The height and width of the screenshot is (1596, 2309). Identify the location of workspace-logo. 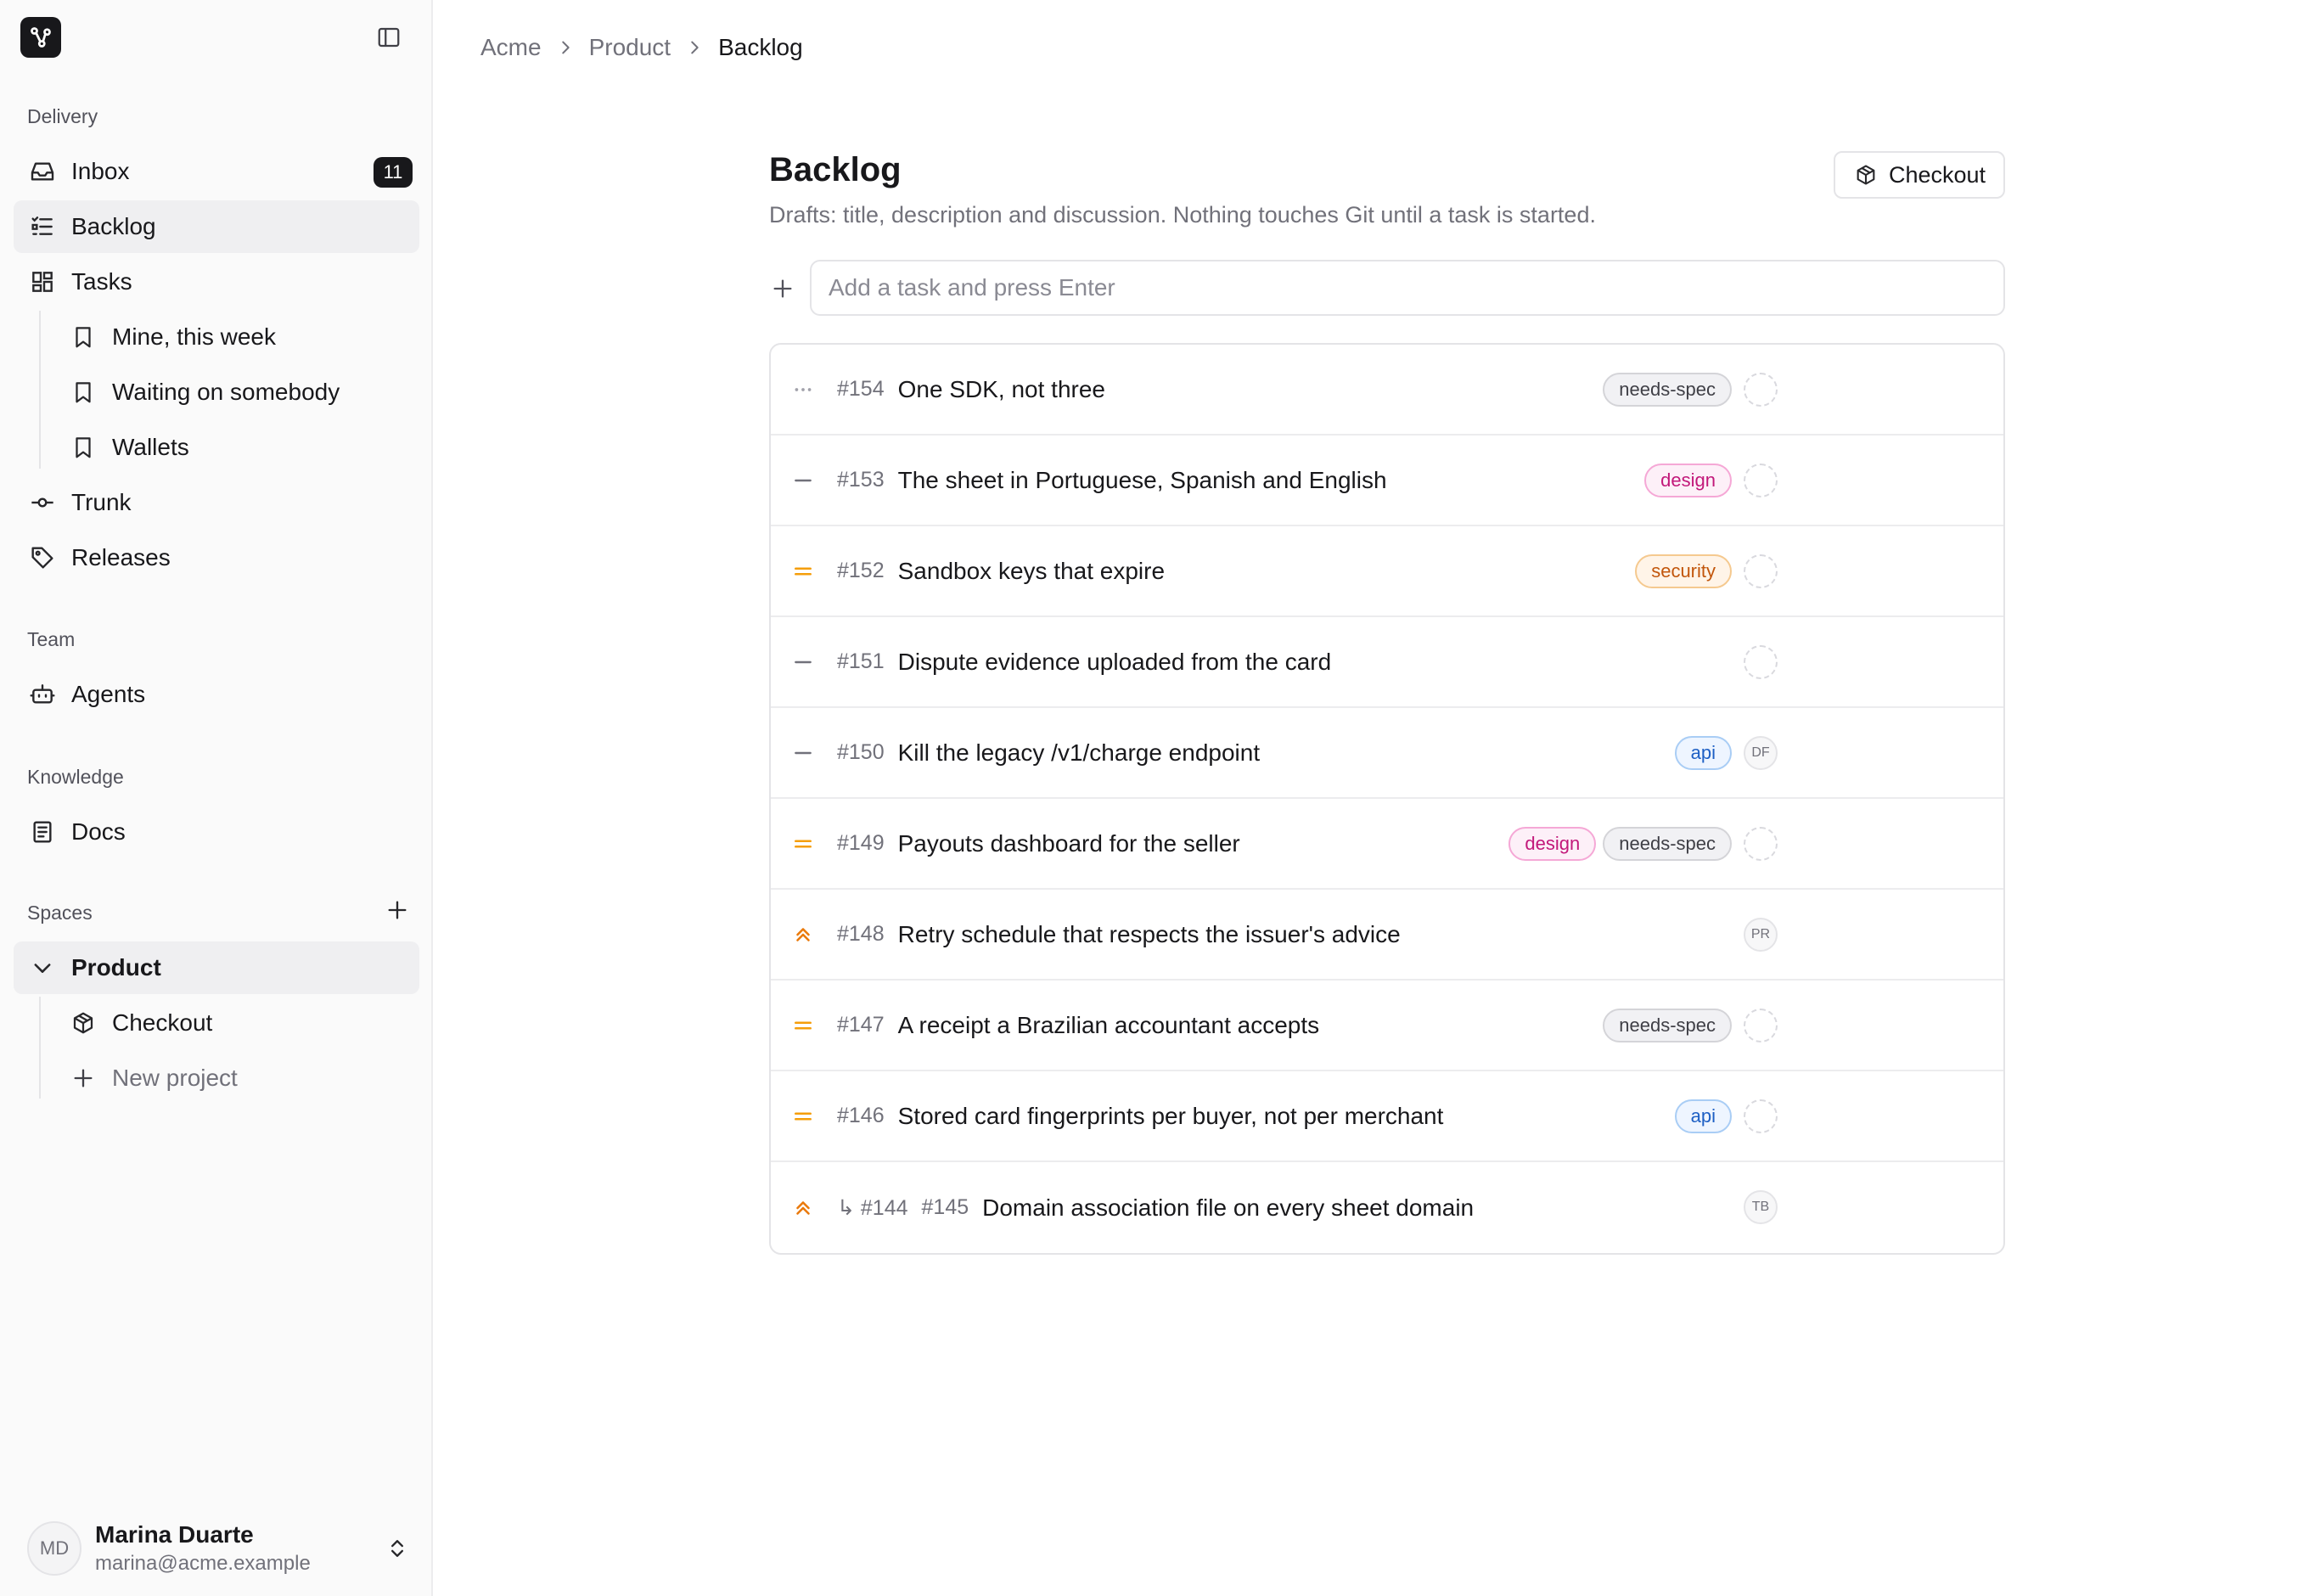
(40, 37).